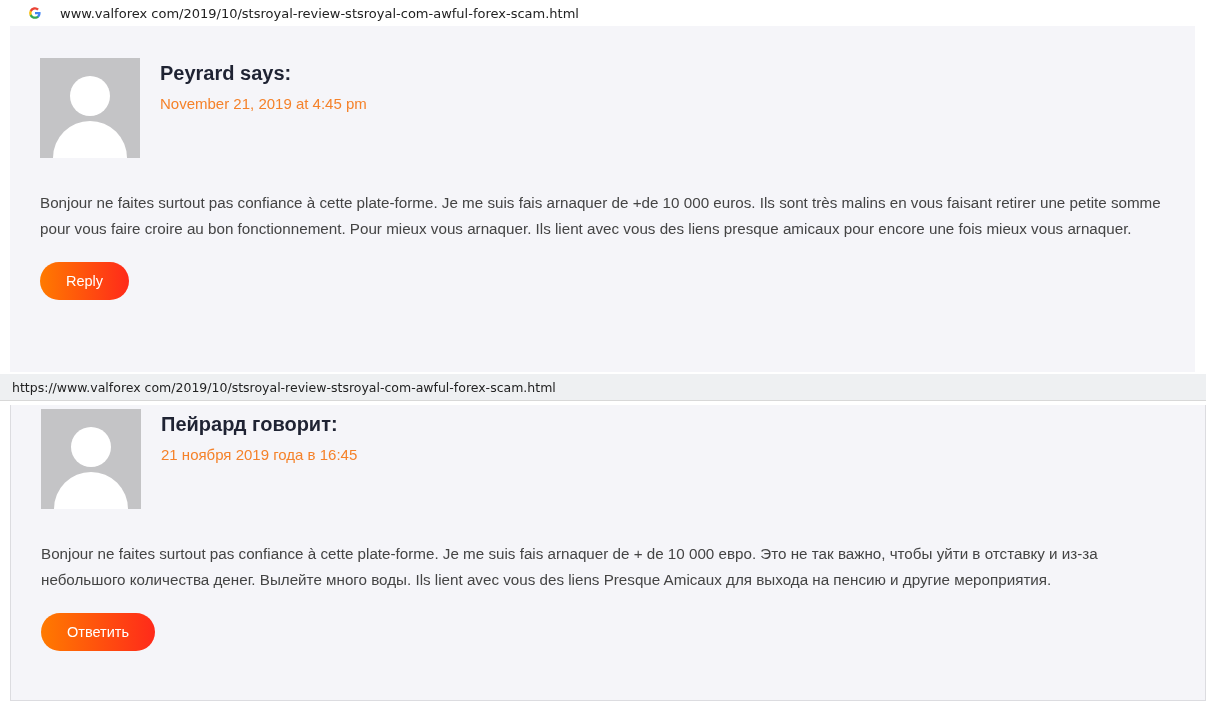  I want to click on comment-date: 21 ноября 2019 года в 16:45, so click(259, 454).